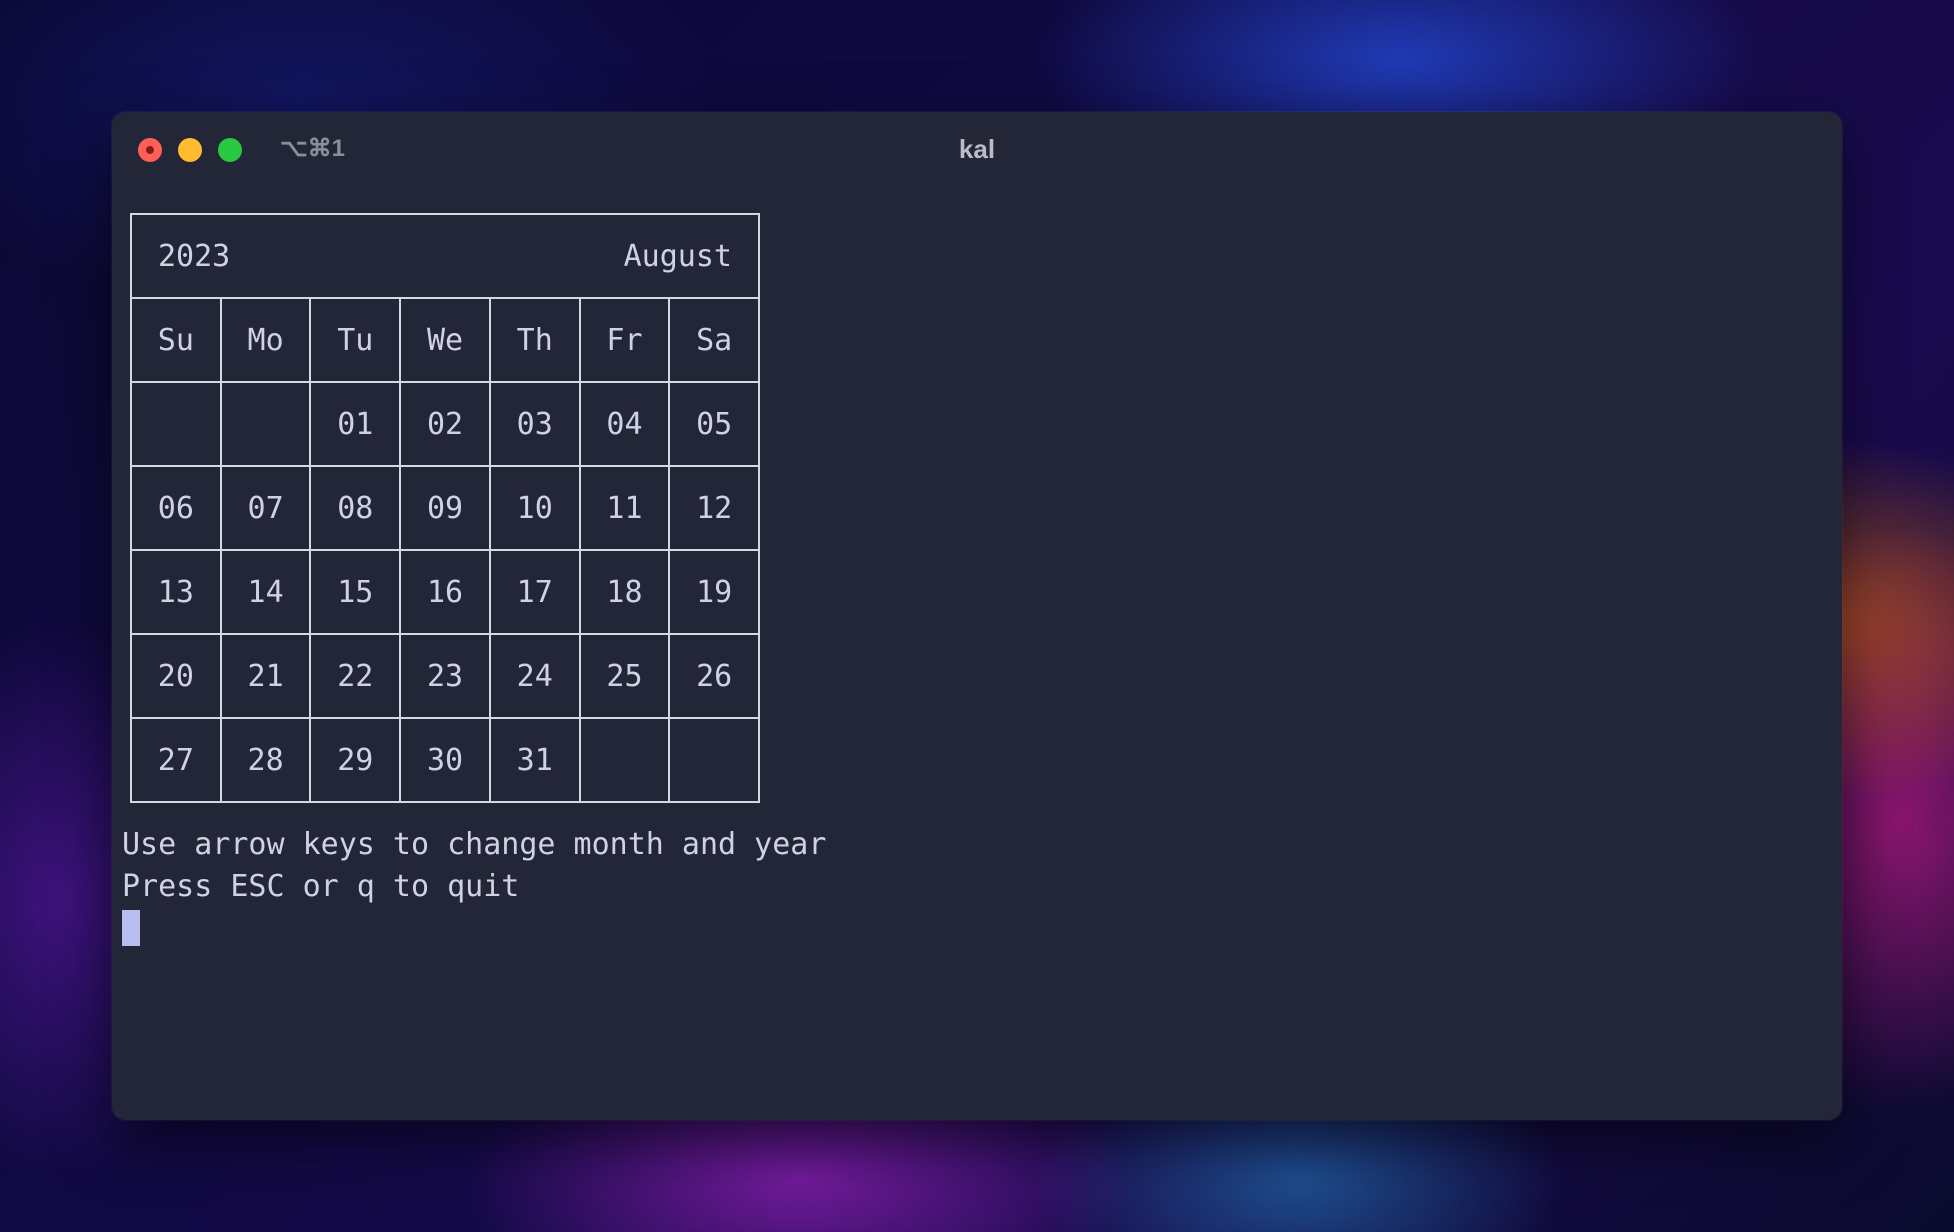 This screenshot has width=1954, height=1232. I want to click on title-bar: ⌥⌘1 kal, so click(977, 141).